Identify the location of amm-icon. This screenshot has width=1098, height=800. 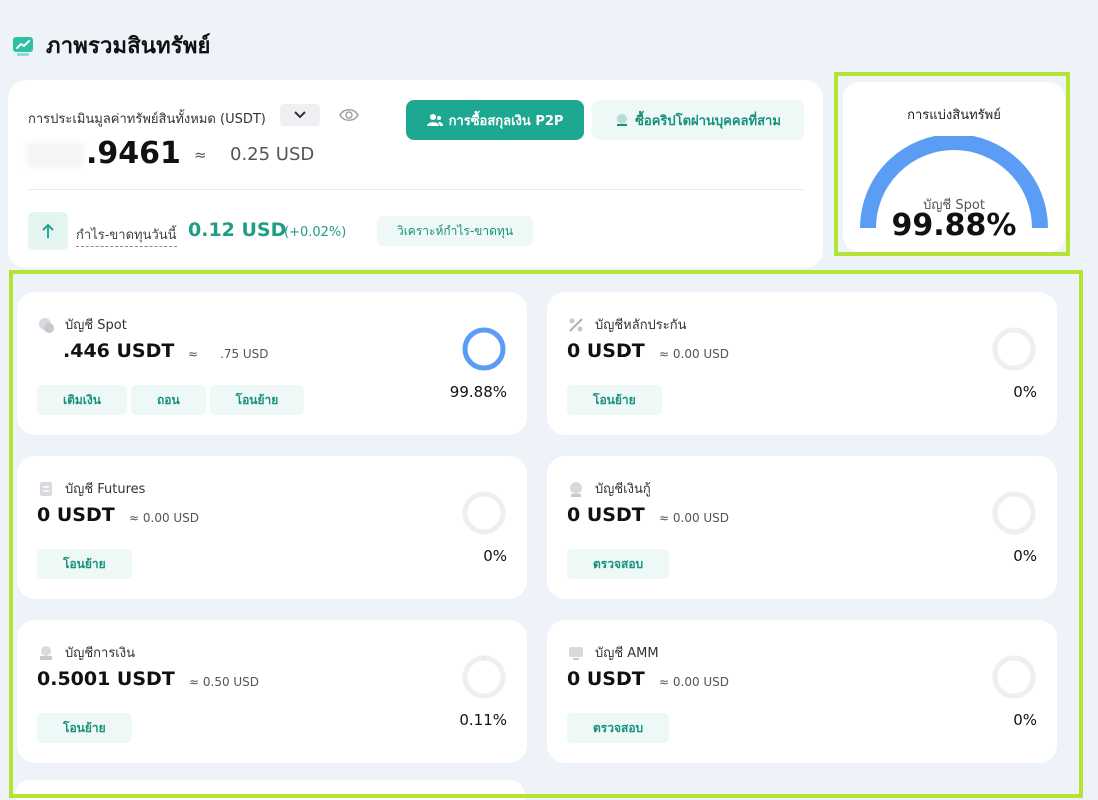
(576, 653).